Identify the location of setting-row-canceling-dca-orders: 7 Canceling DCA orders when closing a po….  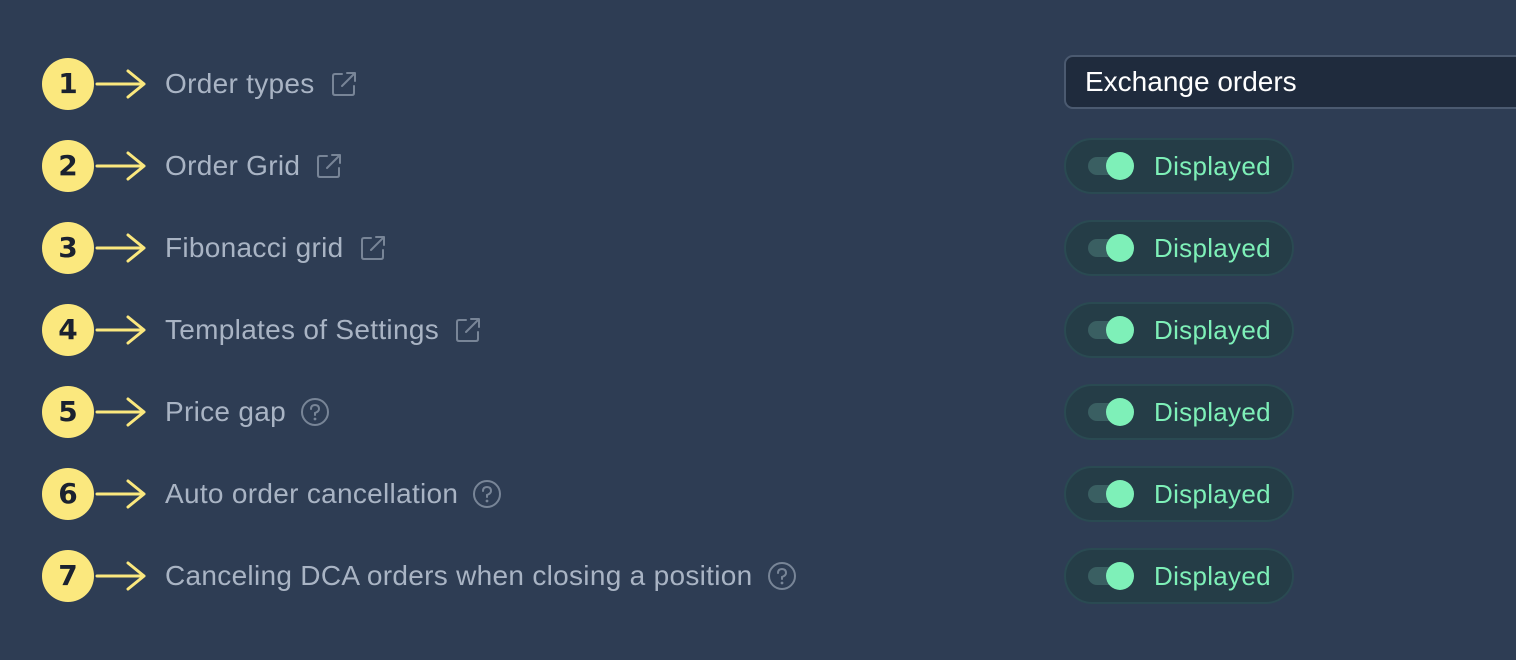
(758, 576).